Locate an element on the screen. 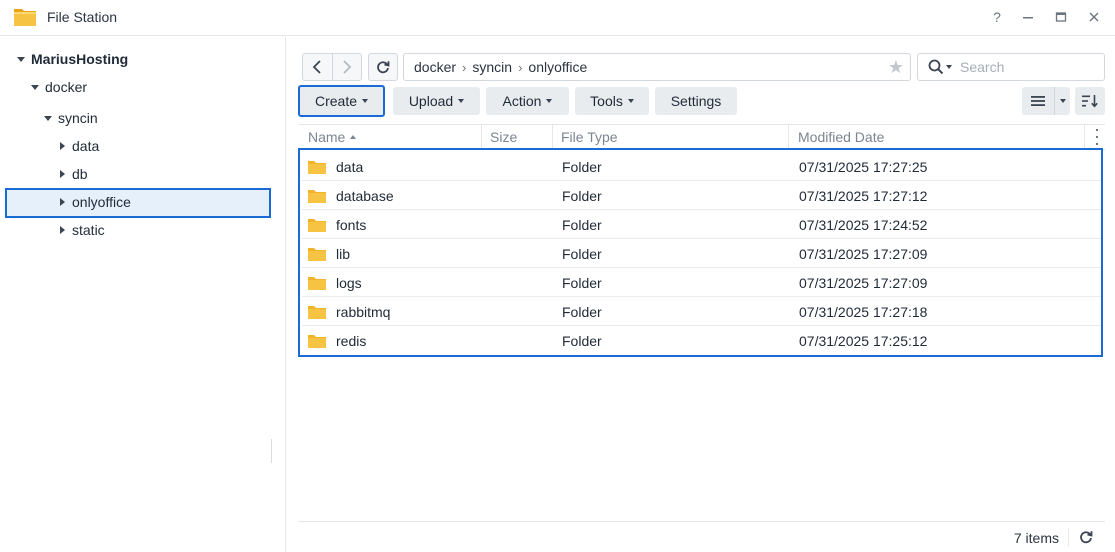 This screenshot has height=552, width=1115. settings-button: Settings is located at coordinates (696, 101).